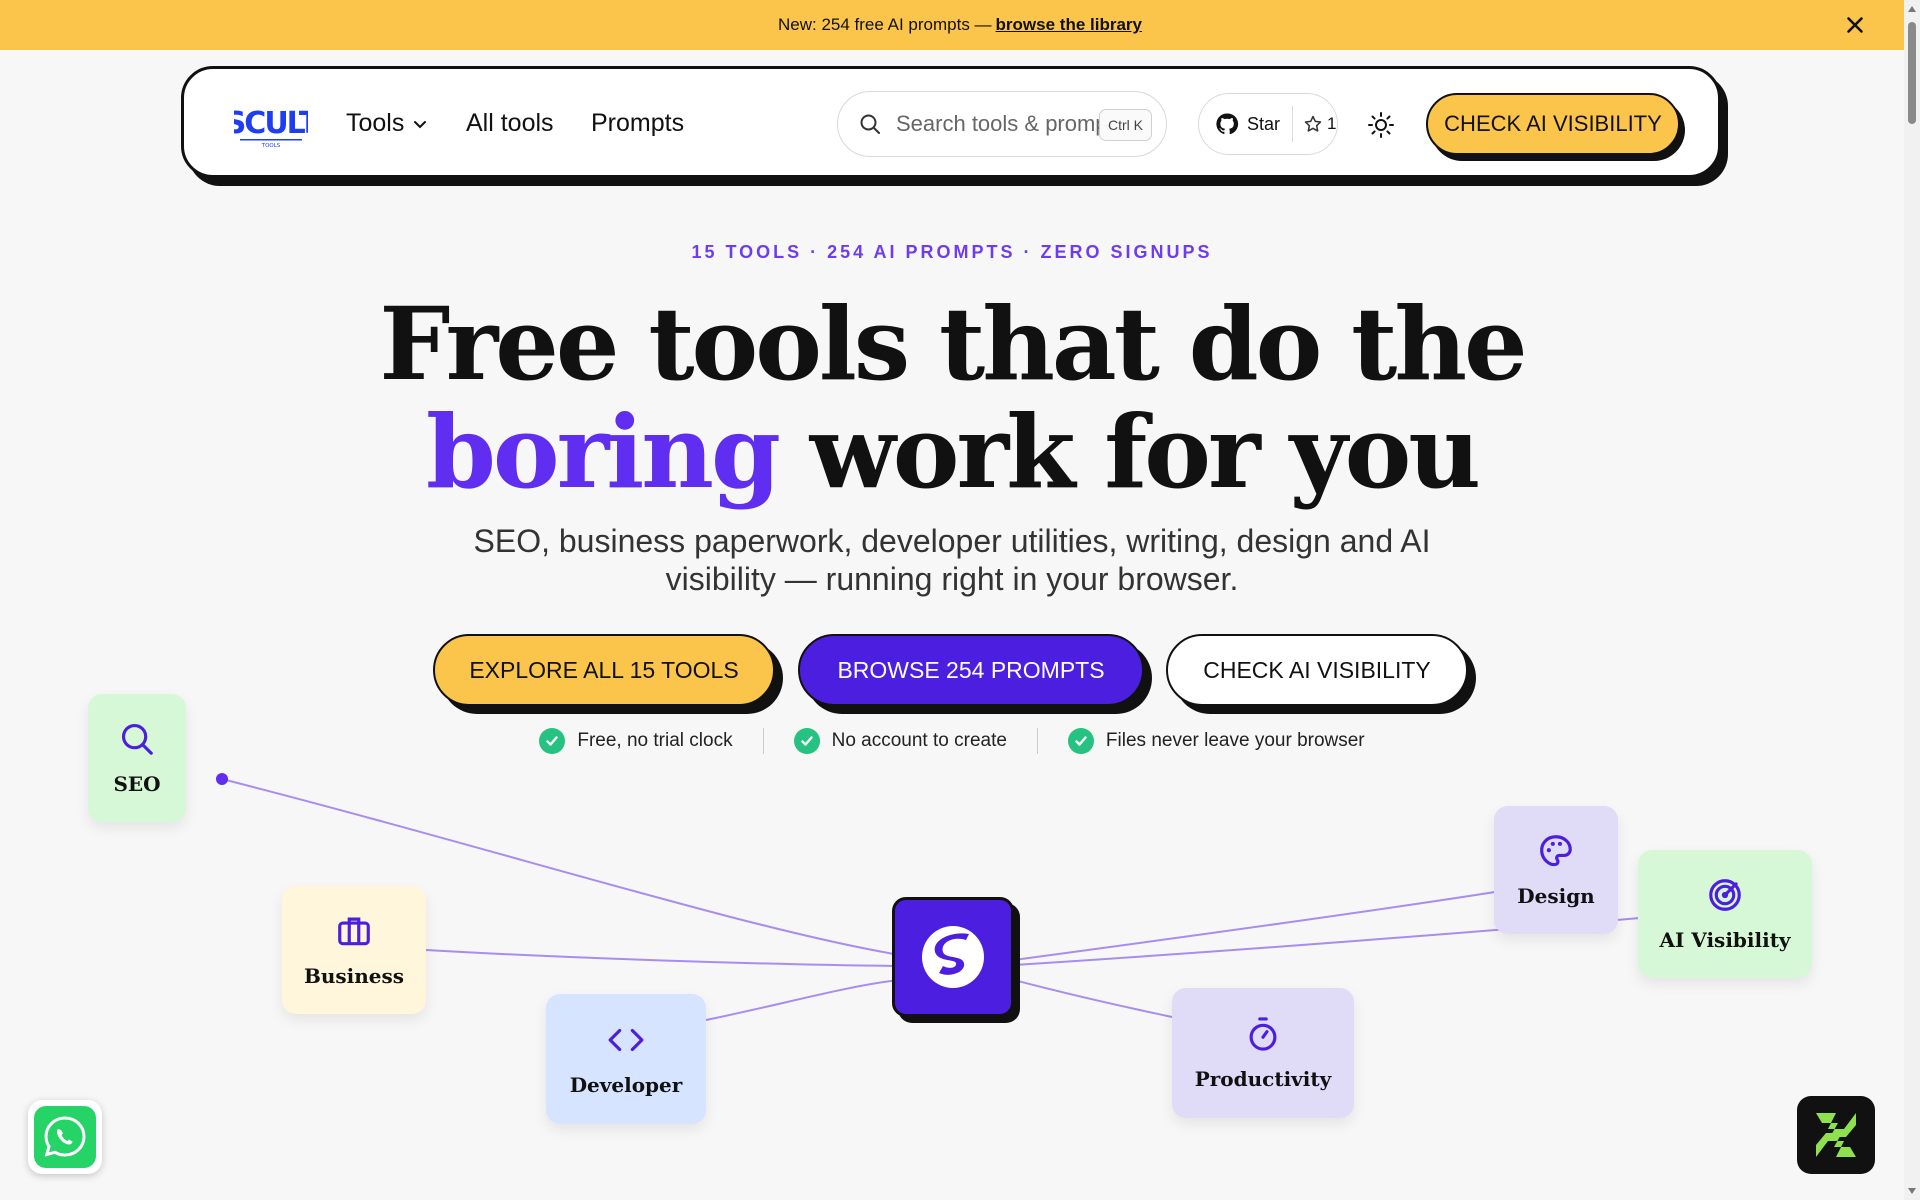  I want to click on headline-accent: boring, so click(603, 452).